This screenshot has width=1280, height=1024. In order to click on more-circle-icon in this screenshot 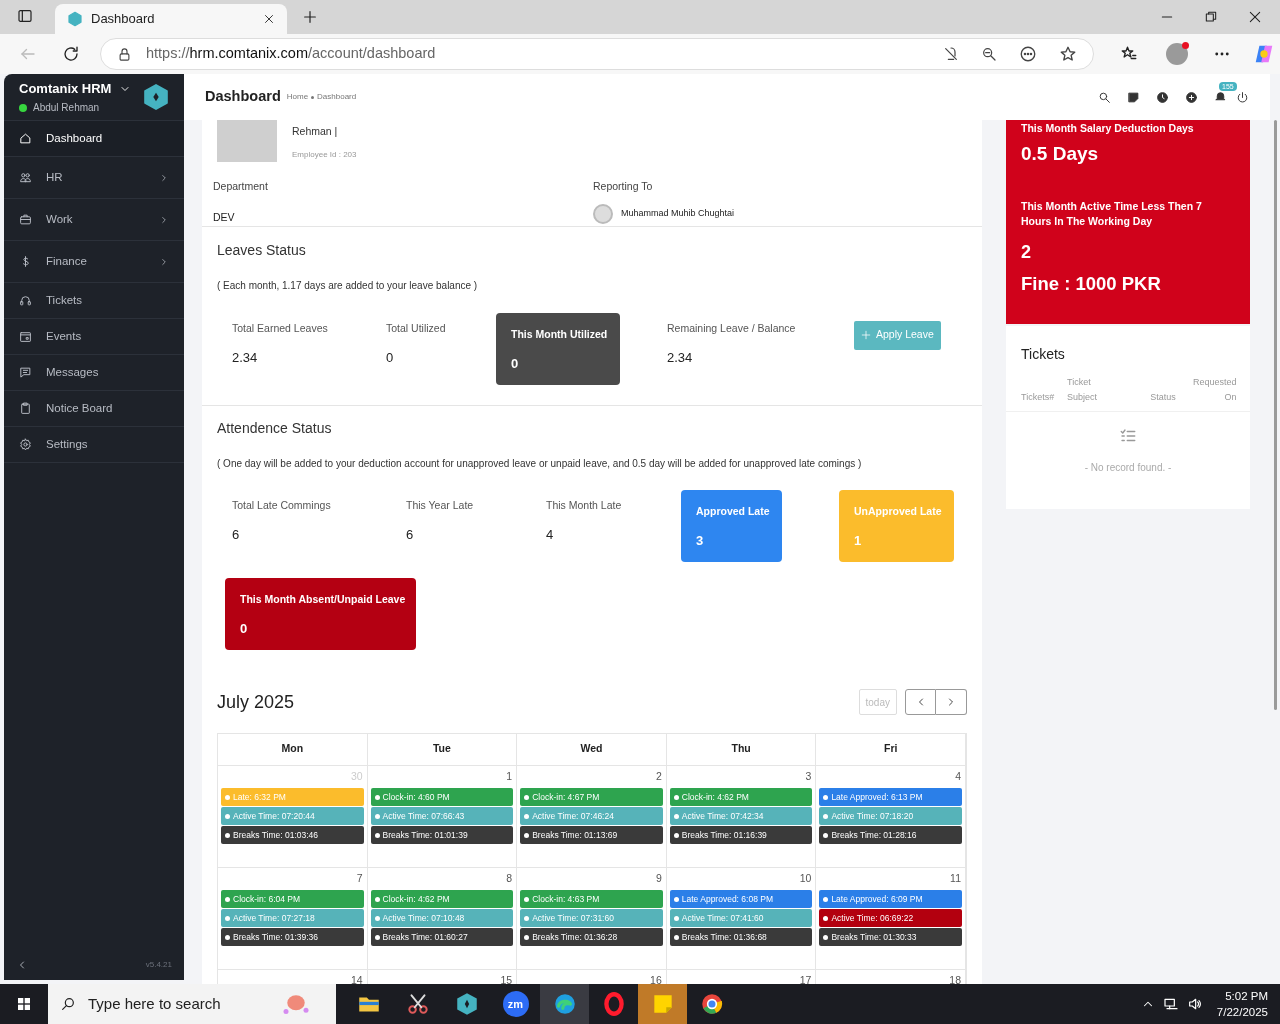, I will do `click(1028, 54)`.